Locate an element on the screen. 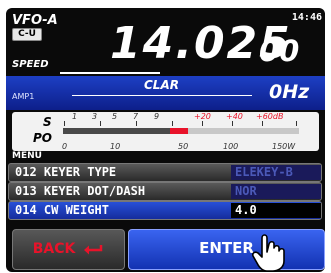  frequency-sub: 00 is located at coordinates (279, 51).